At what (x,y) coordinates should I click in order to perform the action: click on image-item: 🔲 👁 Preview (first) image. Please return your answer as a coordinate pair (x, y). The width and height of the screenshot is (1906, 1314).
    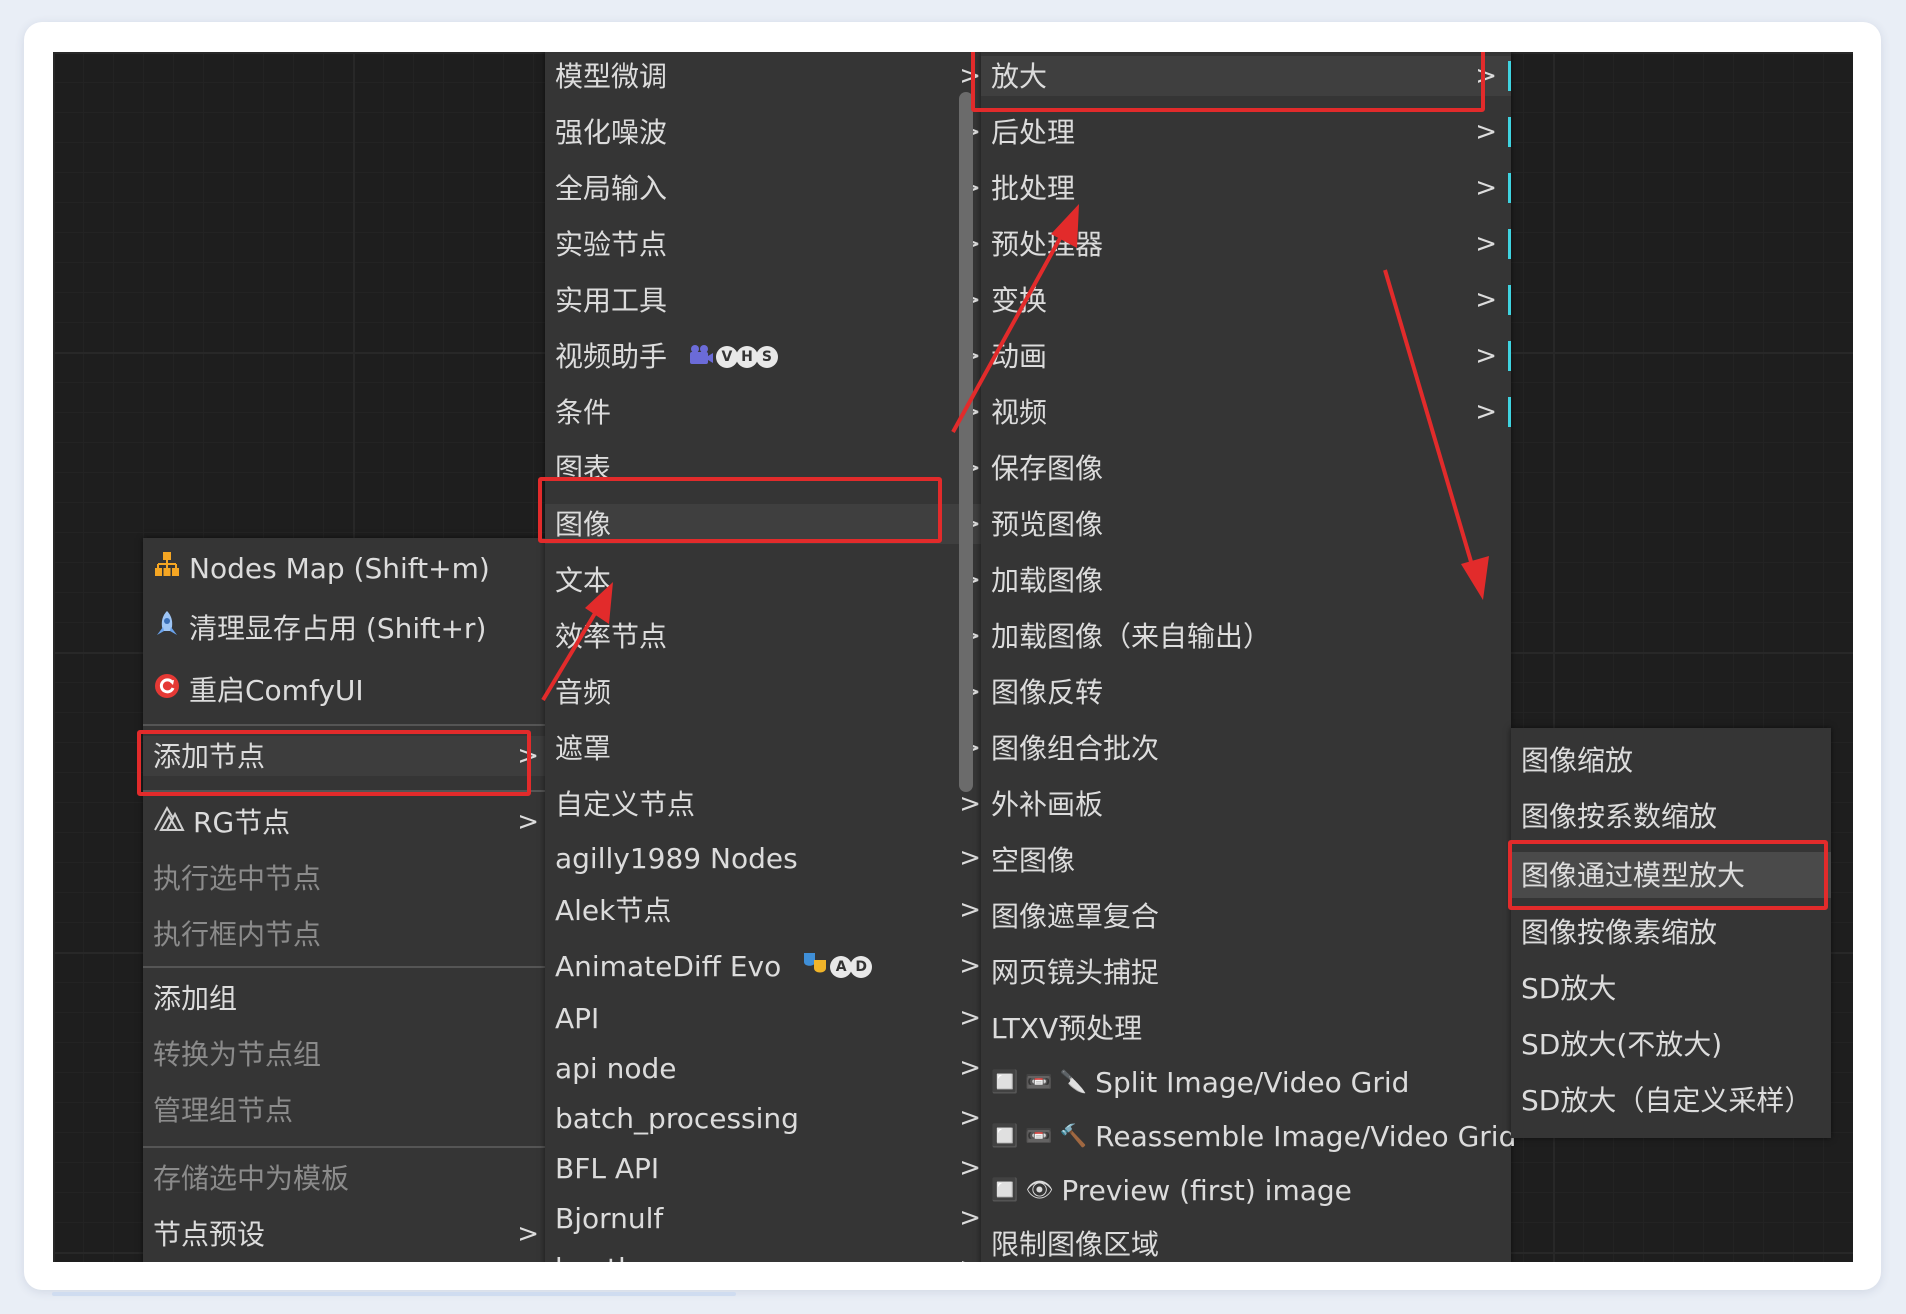
    Looking at the image, I should click on (1246, 1190).